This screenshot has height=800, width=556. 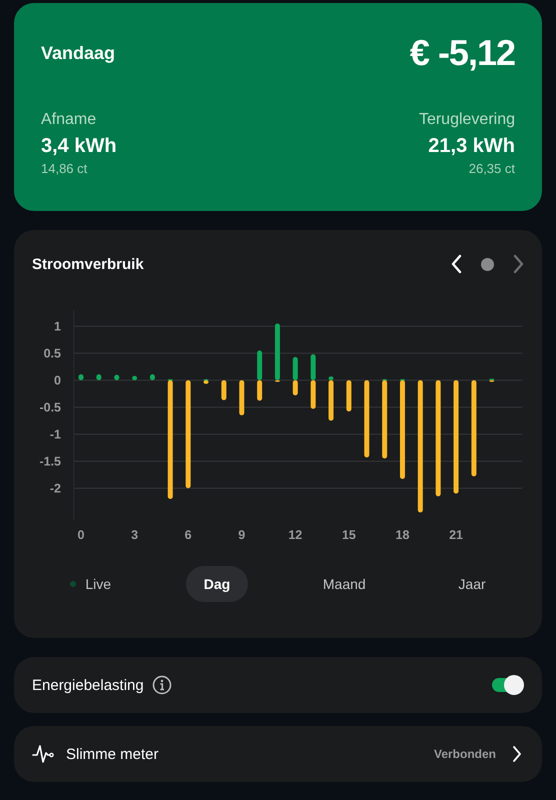 I want to click on summary-label: Afname, so click(x=68, y=120).